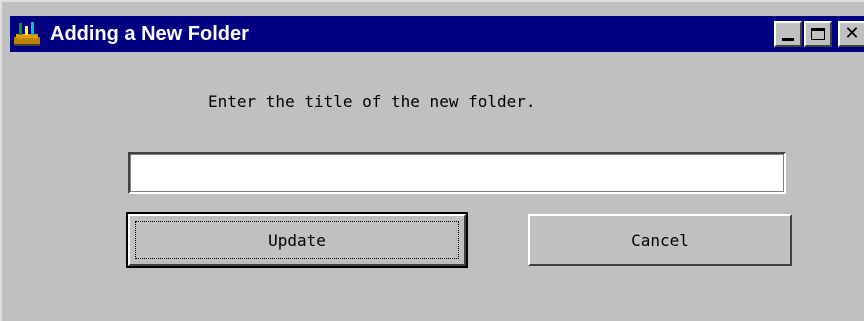  I want to click on focus-rectangle, so click(297, 240).